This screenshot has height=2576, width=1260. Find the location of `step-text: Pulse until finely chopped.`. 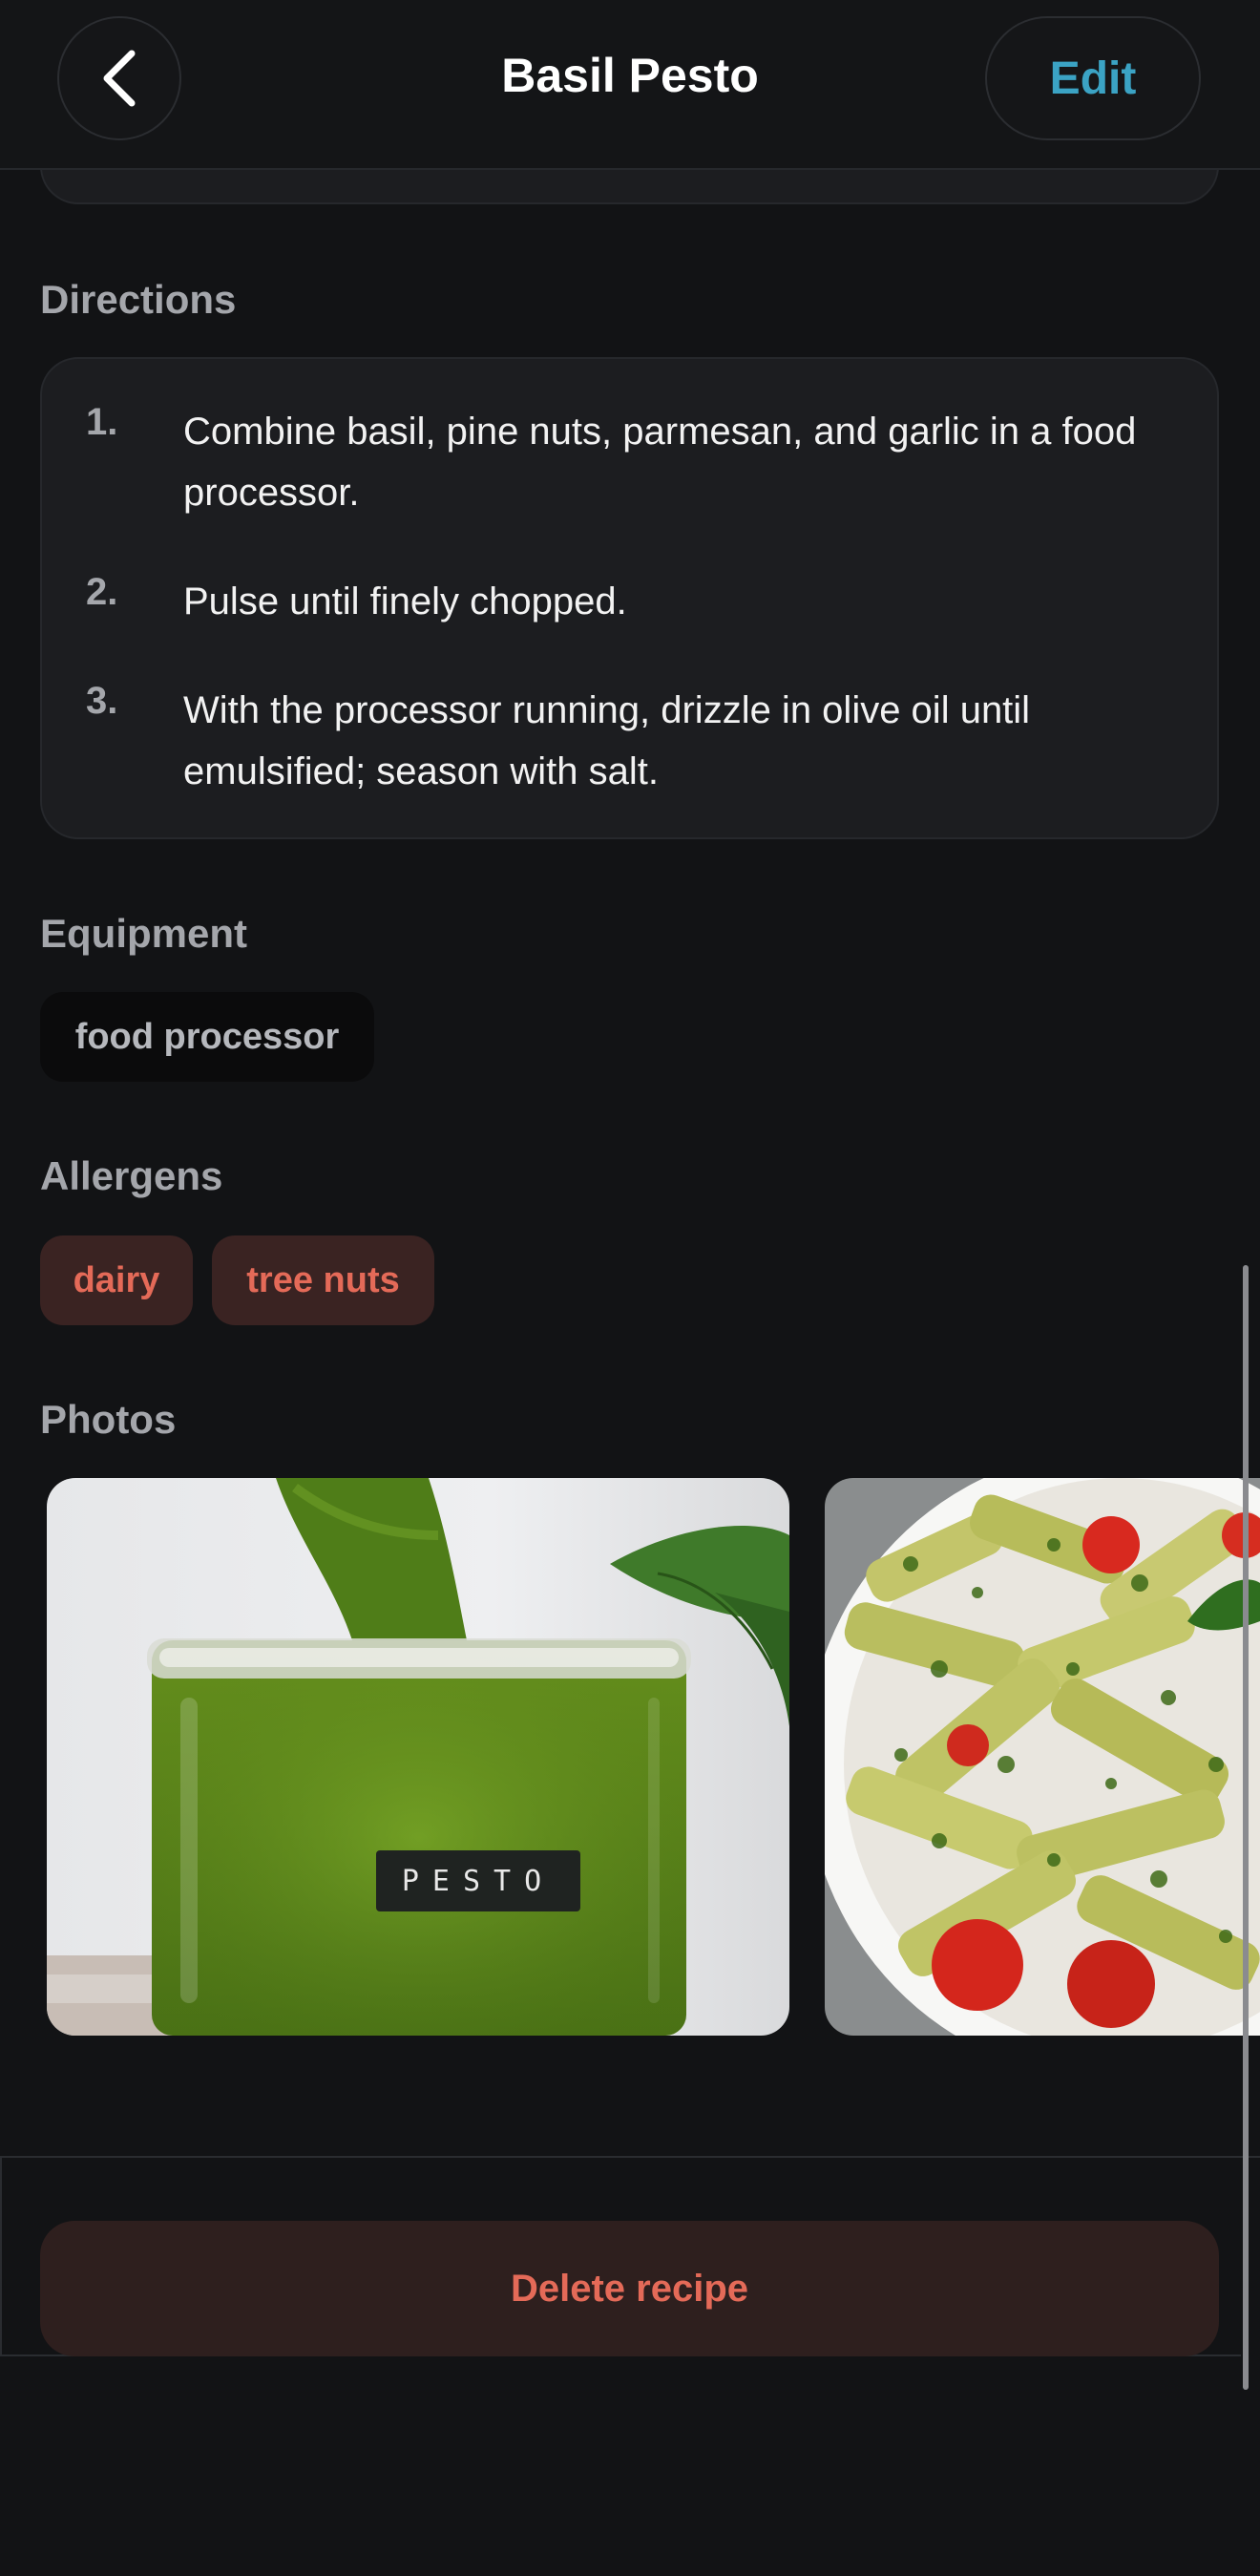

step-text: Pulse until finely chopped. is located at coordinates (405, 602).